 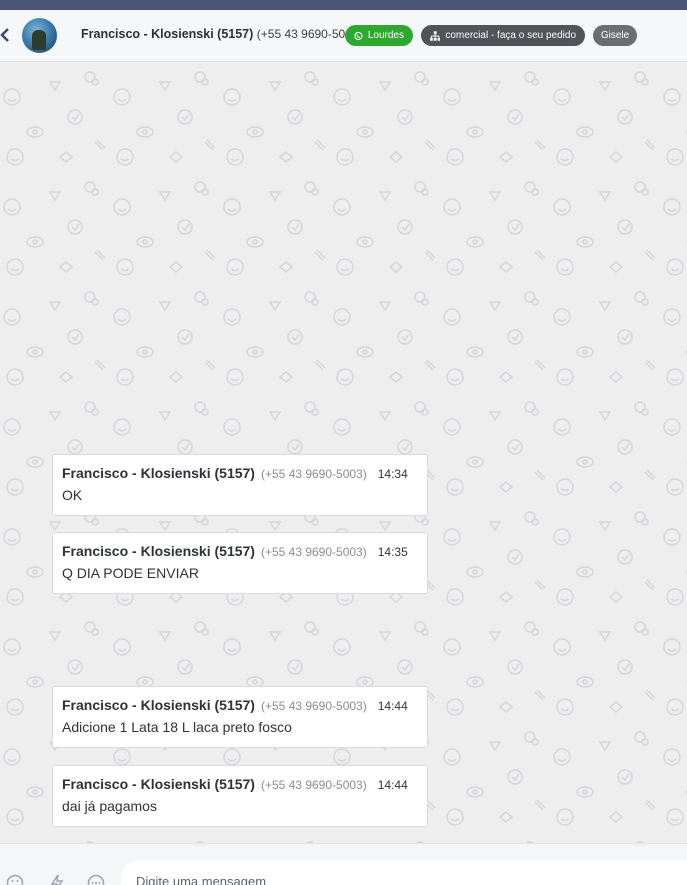 I want to click on whatsapp-tag-label: Lourdes, so click(x=385, y=35).